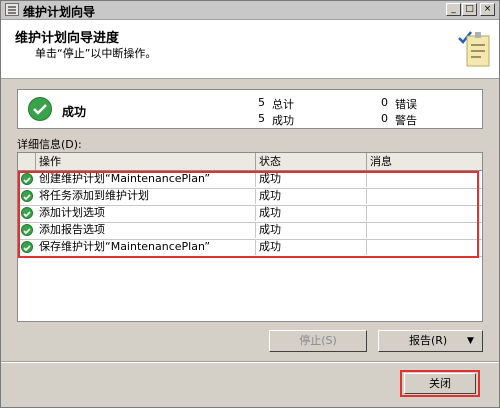  What do you see at coordinates (49, 144) in the screenshot?
I see `details-label: 详细信息(D):` at bounding box center [49, 144].